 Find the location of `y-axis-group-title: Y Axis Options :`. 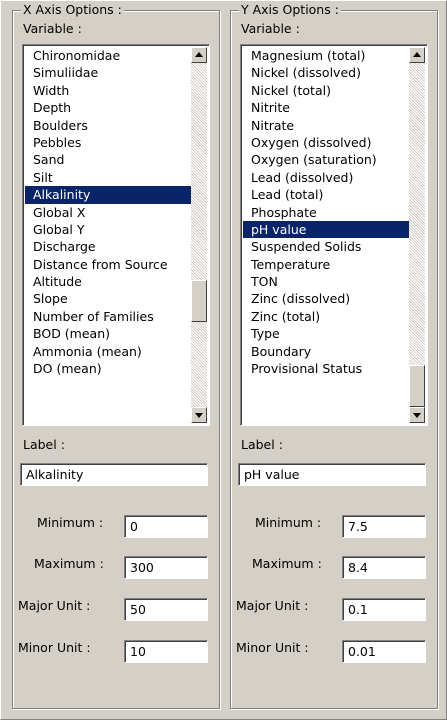

y-axis-group-title: Y Axis Options : is located at coordinates (290, 9).